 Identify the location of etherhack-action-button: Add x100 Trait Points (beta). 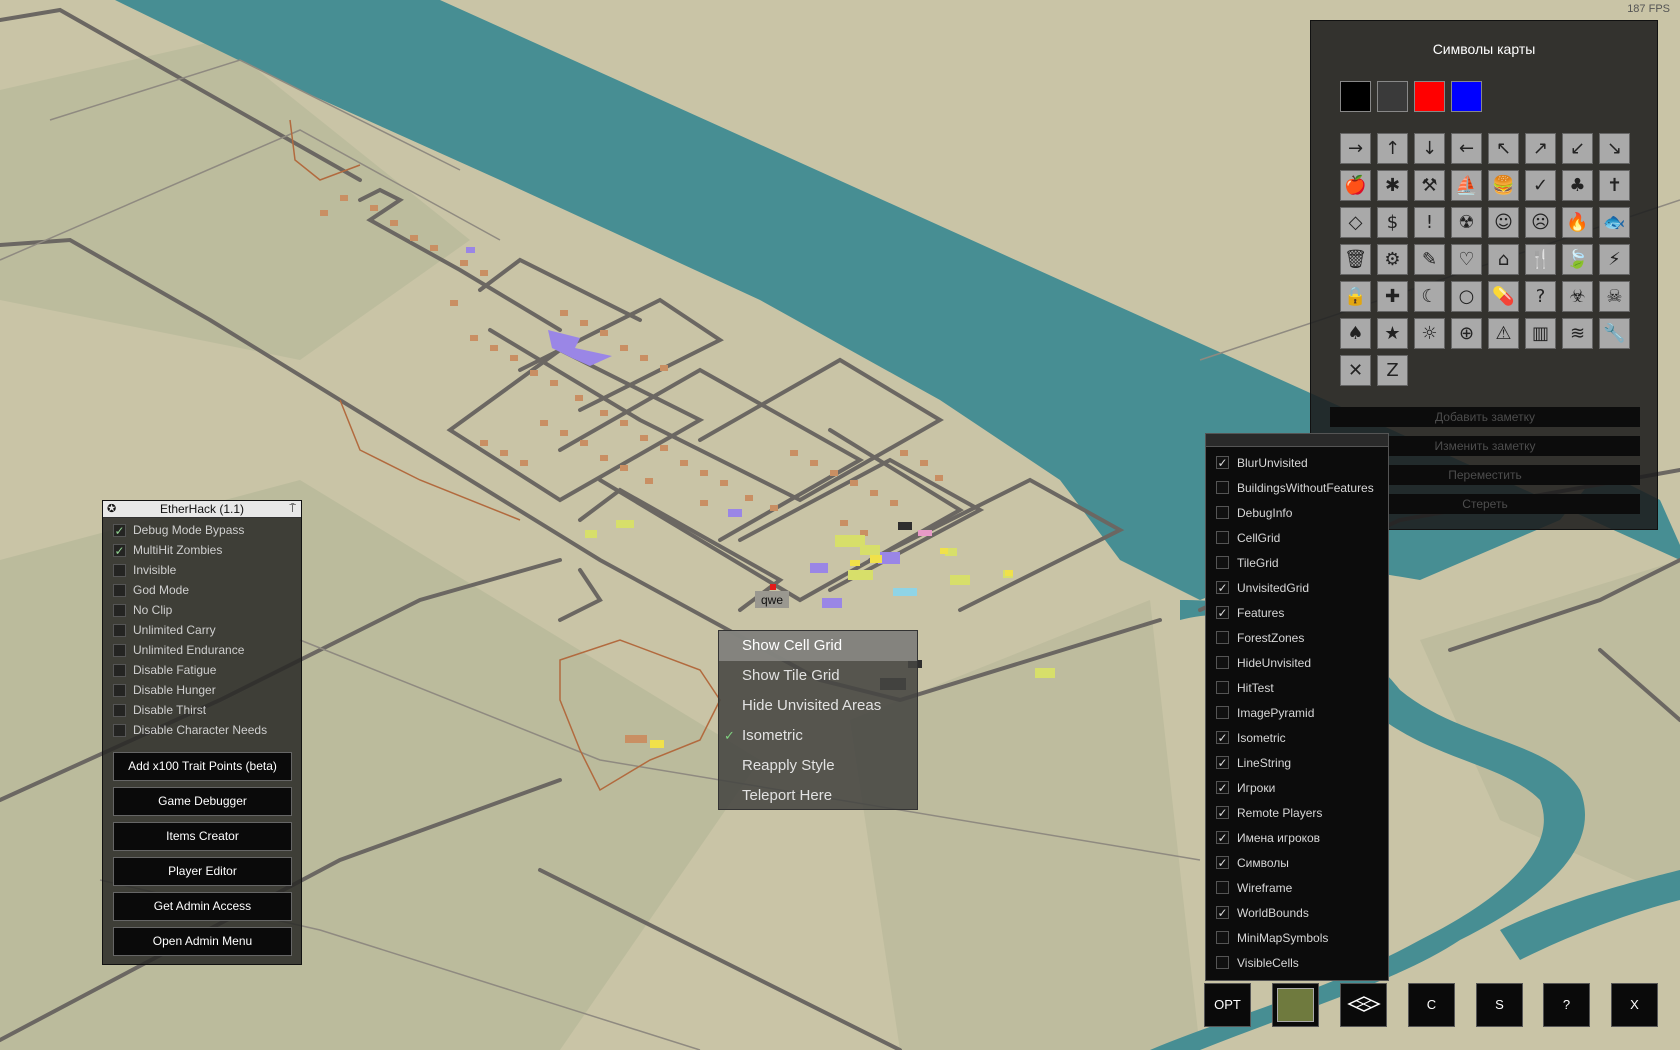
(202, 766).